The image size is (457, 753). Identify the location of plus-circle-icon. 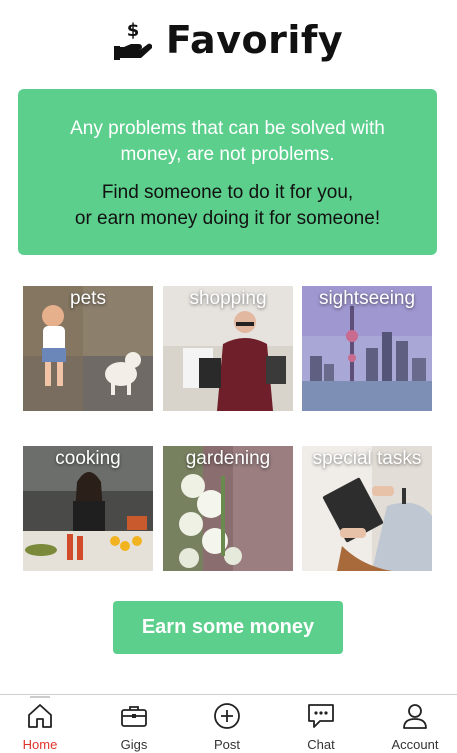
(227, 716).